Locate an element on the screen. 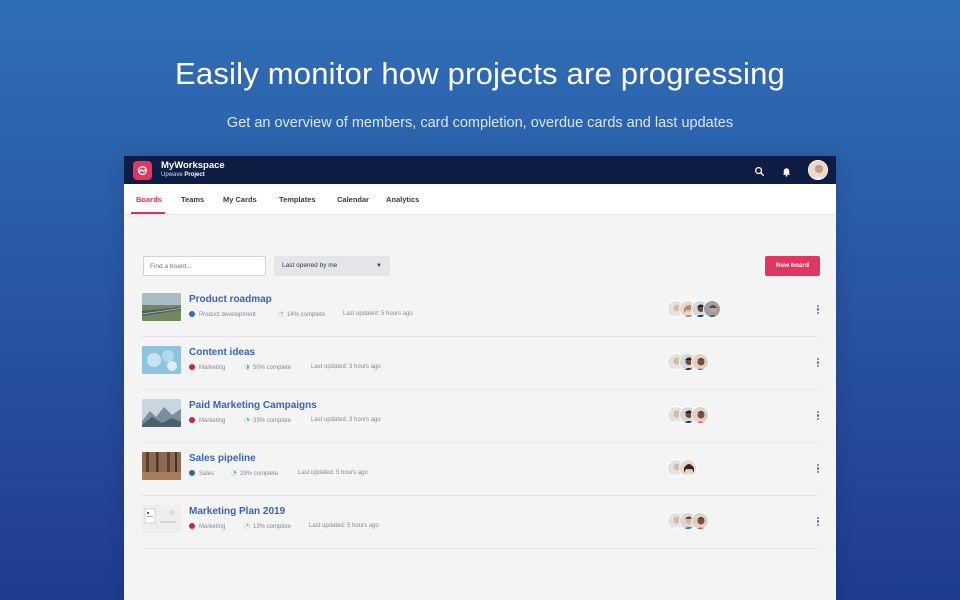  tab-boards: Boards is located at coordinates (149, 199).